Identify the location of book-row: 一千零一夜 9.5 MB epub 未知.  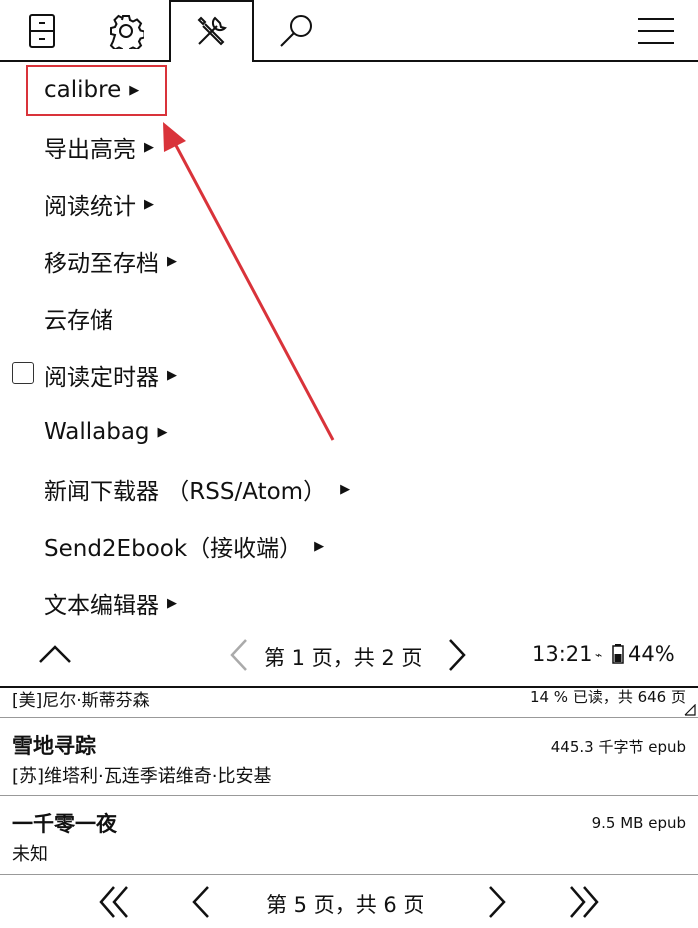
(349, 835).